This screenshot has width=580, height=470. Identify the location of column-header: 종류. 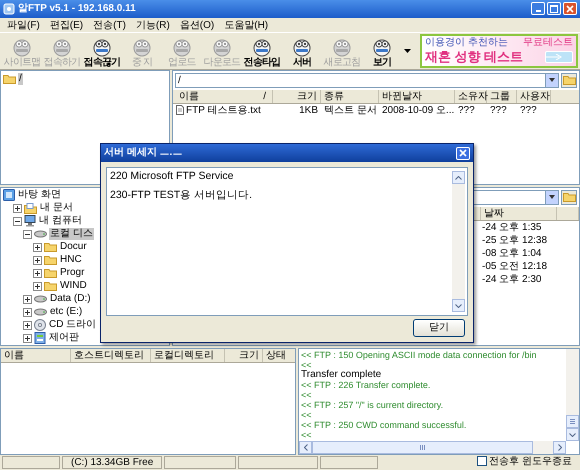
(350, 96).